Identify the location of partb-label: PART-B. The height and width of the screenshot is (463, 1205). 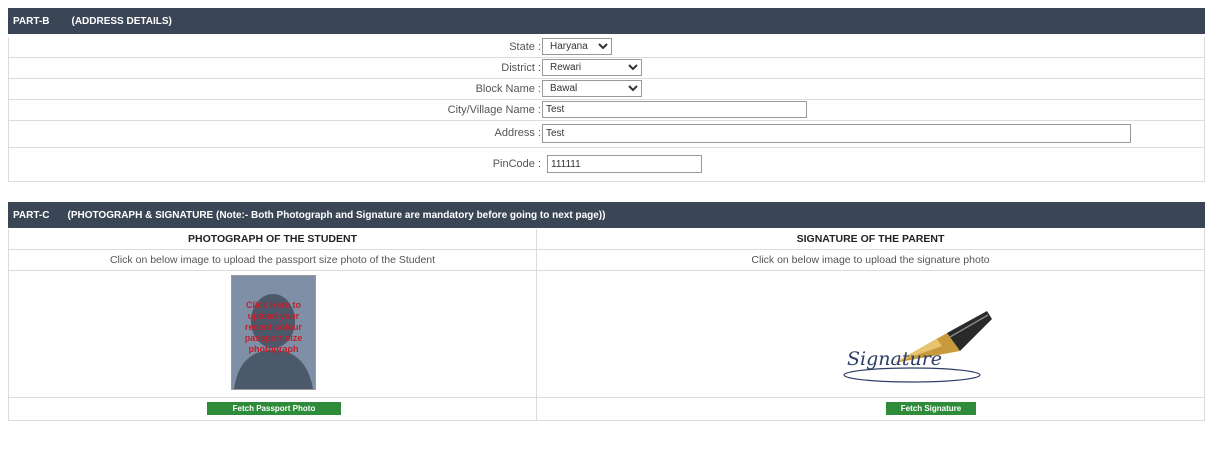
(31, 21).